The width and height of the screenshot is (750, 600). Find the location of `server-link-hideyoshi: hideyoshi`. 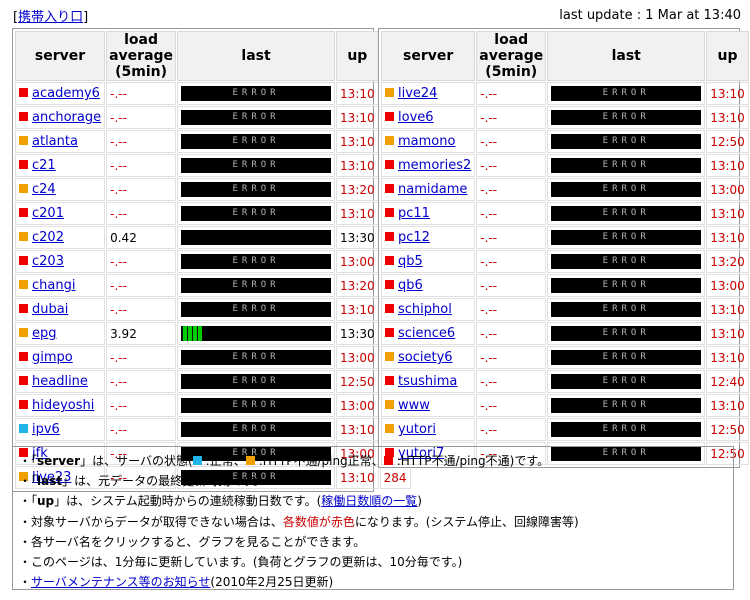

server-link-hideyoshi: hideyoshi is located at coordinates (63, 405).